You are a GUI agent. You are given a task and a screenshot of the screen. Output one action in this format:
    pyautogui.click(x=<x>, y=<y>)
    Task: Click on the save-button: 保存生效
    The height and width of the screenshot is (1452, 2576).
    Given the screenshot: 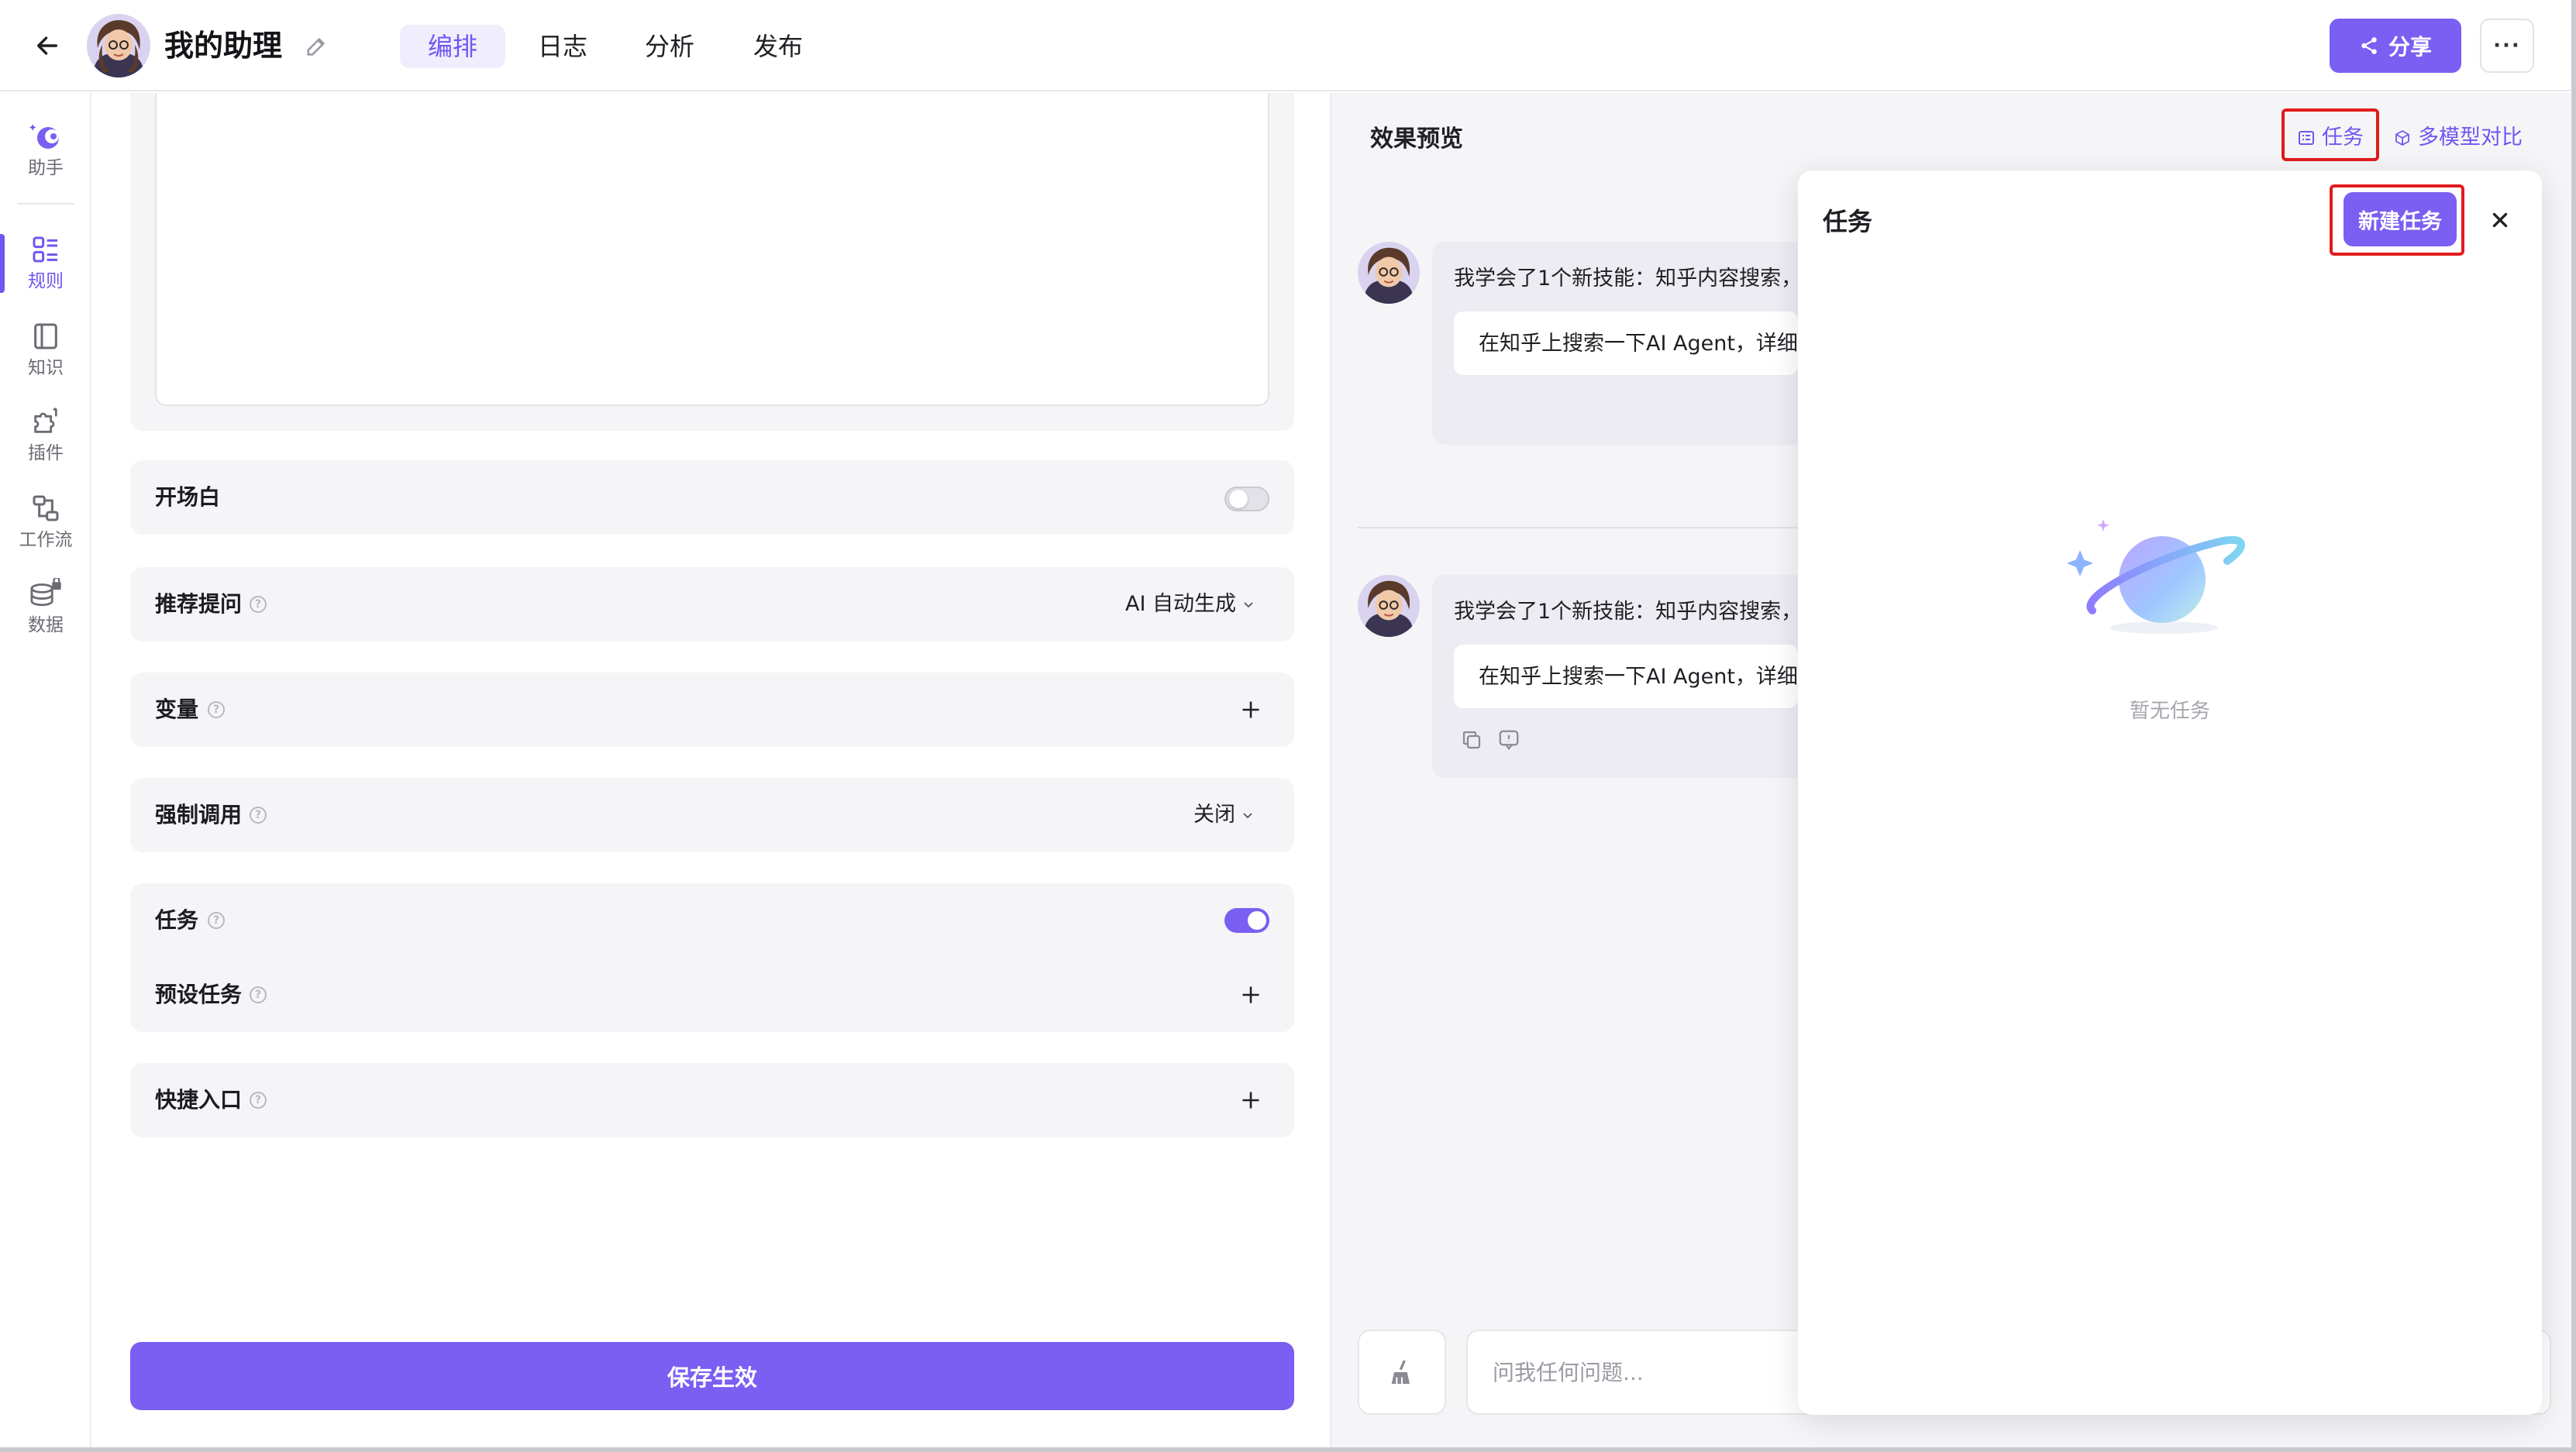 What is the action you would take?
    pyautogui.click(x=712, y=1376)
    